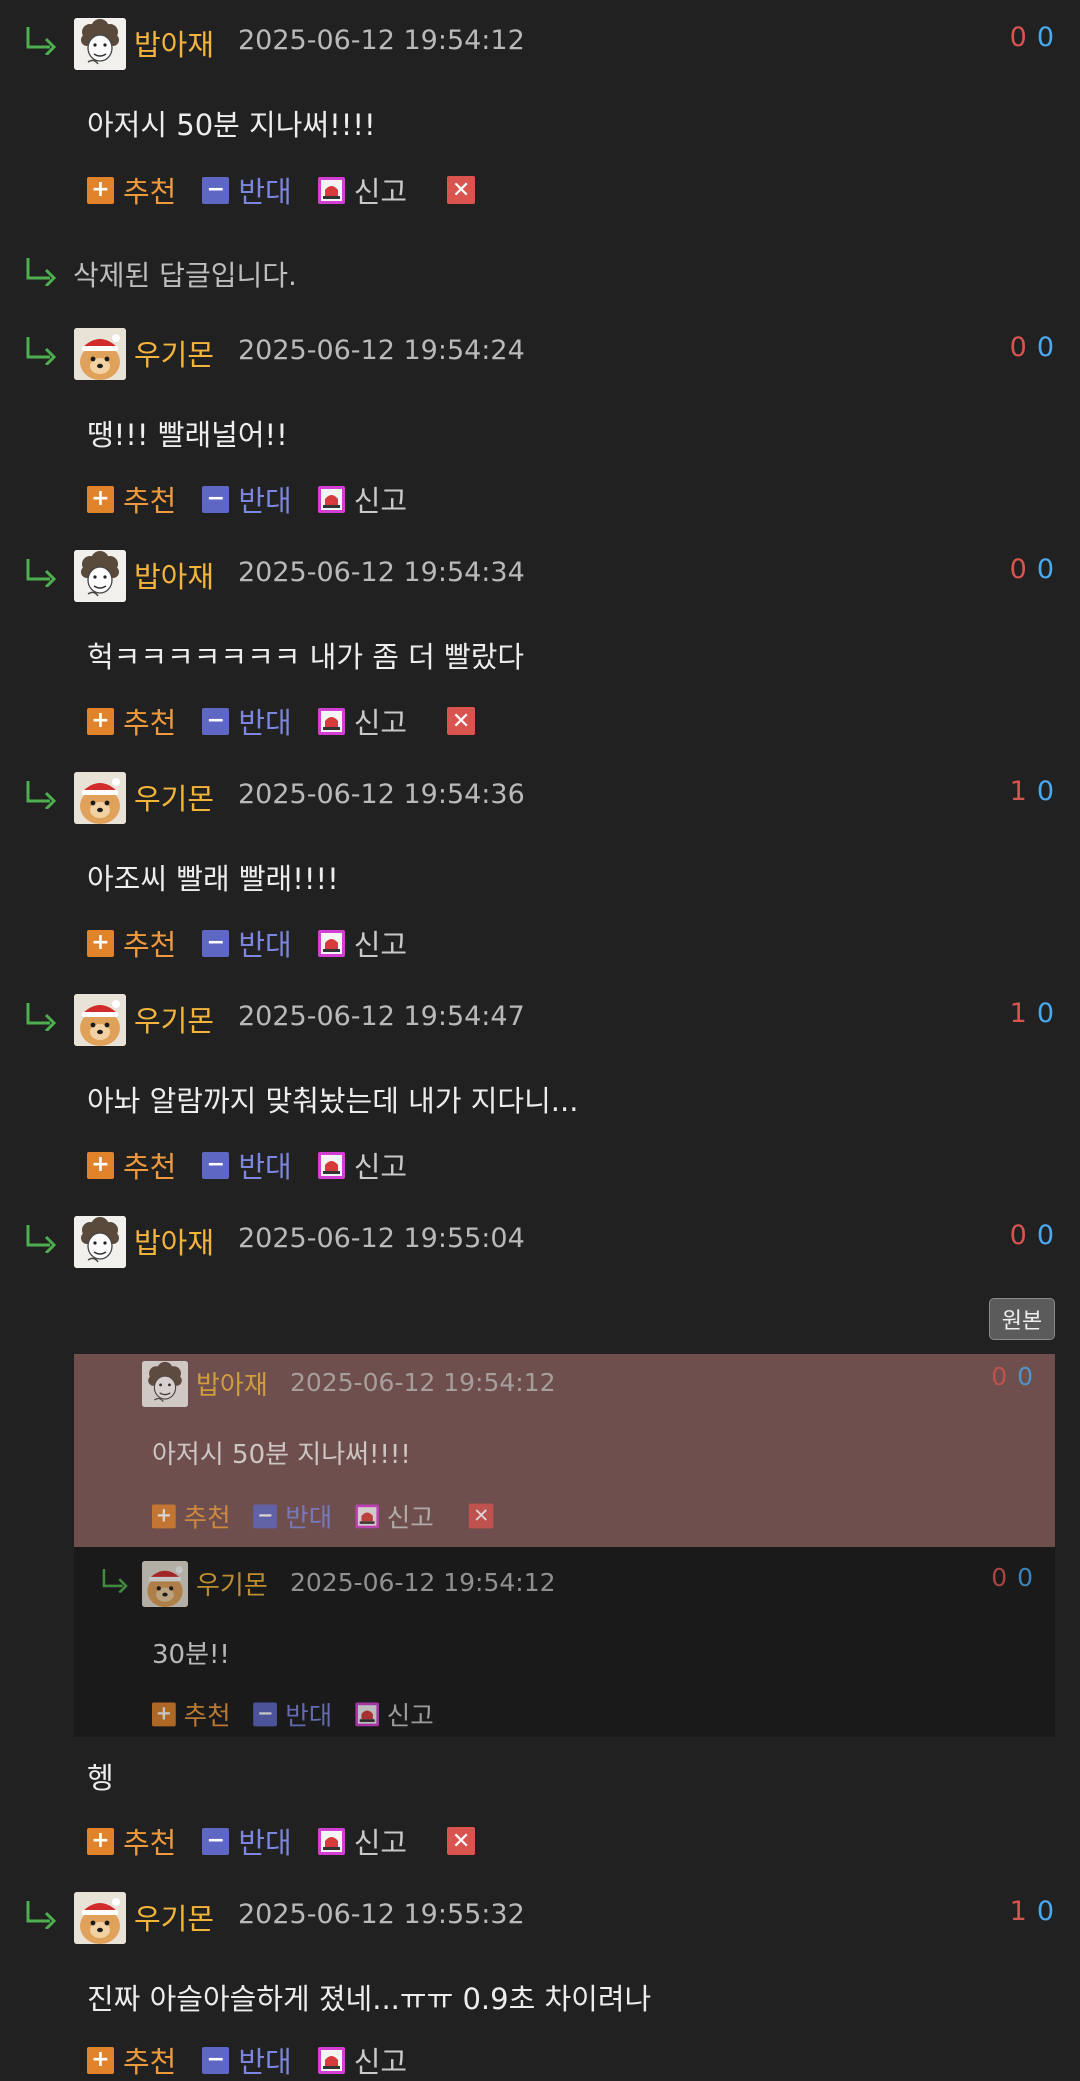  What do you see at coordinates (381, 794) in the screenshot?
I see `timestamp: 2025-06-12 19:54:36` at bounding box center [381, 794].